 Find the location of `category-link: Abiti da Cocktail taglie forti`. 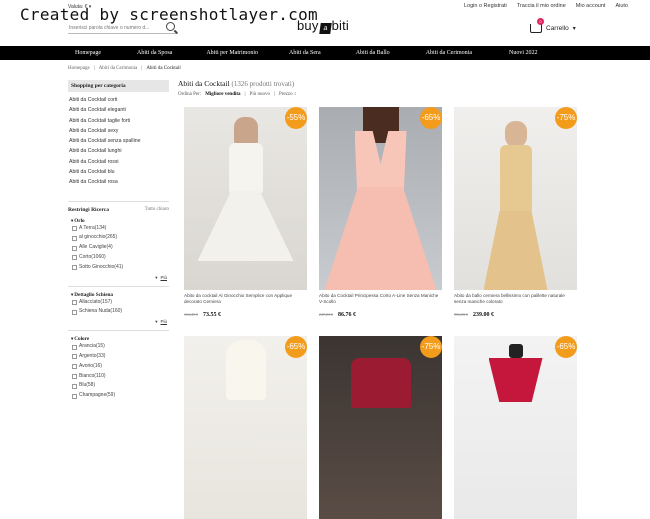

category-link: Abiti da Cocktail taglie forti is located at coordinates (118, 121).